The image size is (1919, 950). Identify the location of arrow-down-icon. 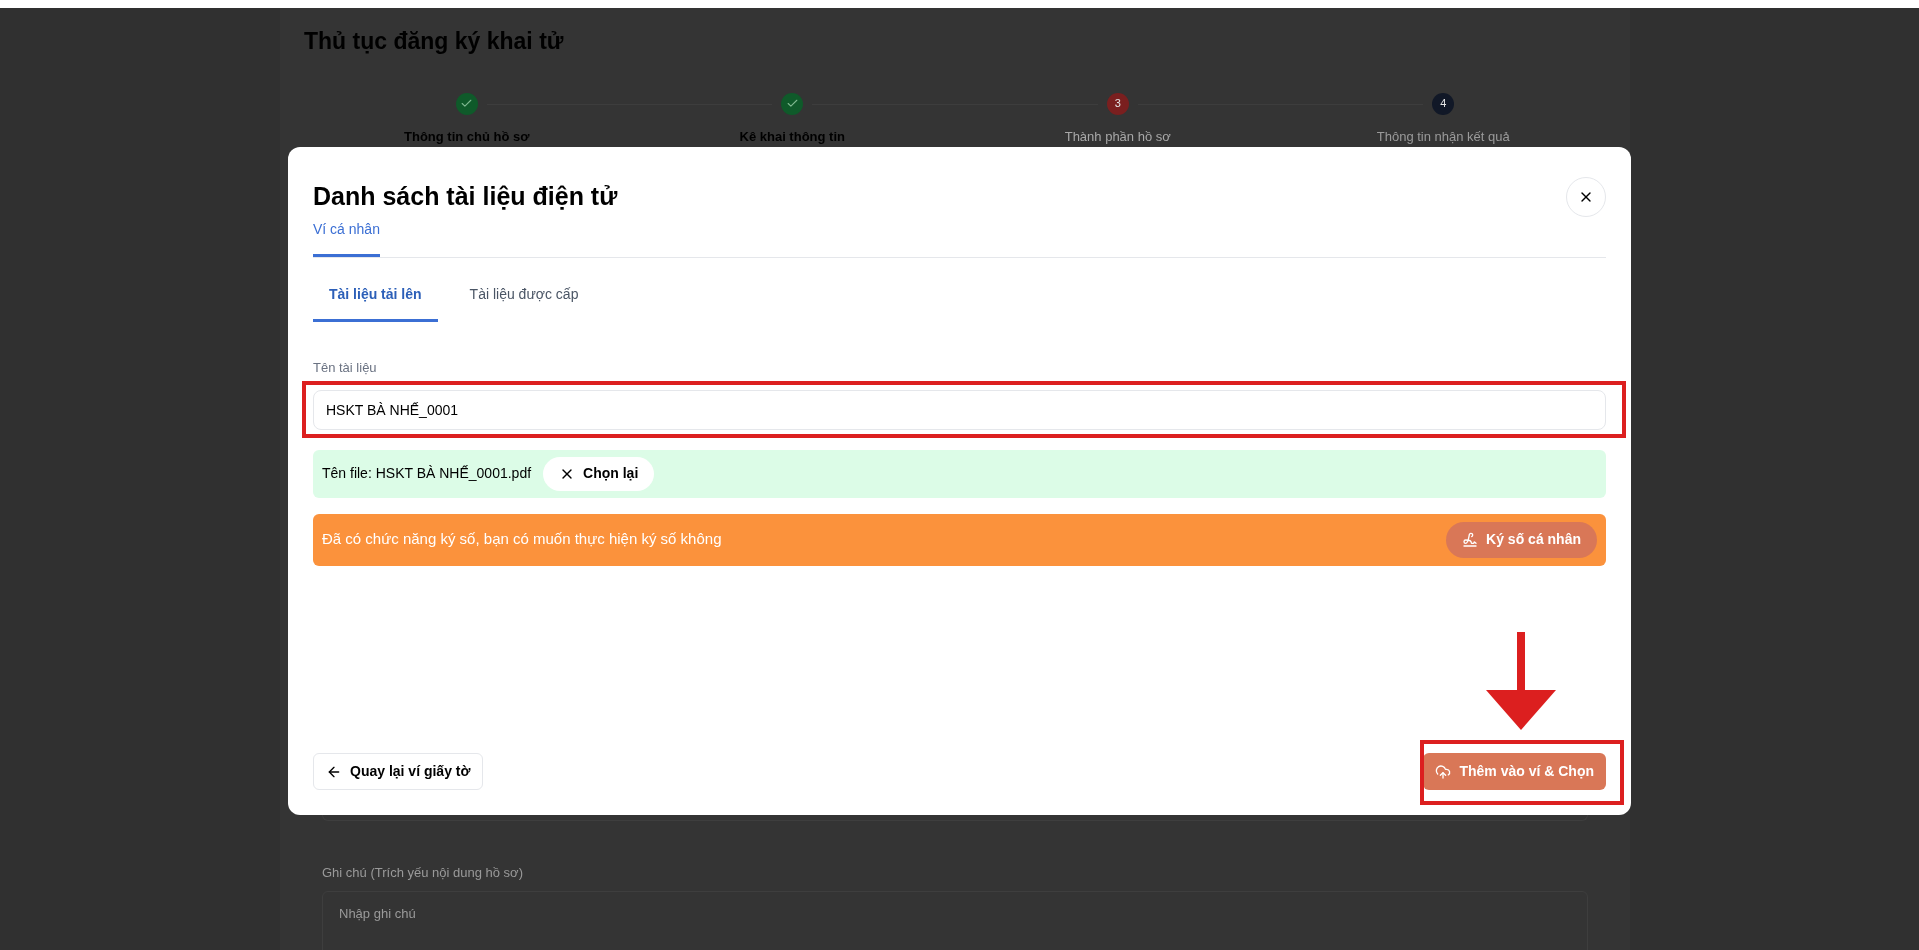
(1521, 681).